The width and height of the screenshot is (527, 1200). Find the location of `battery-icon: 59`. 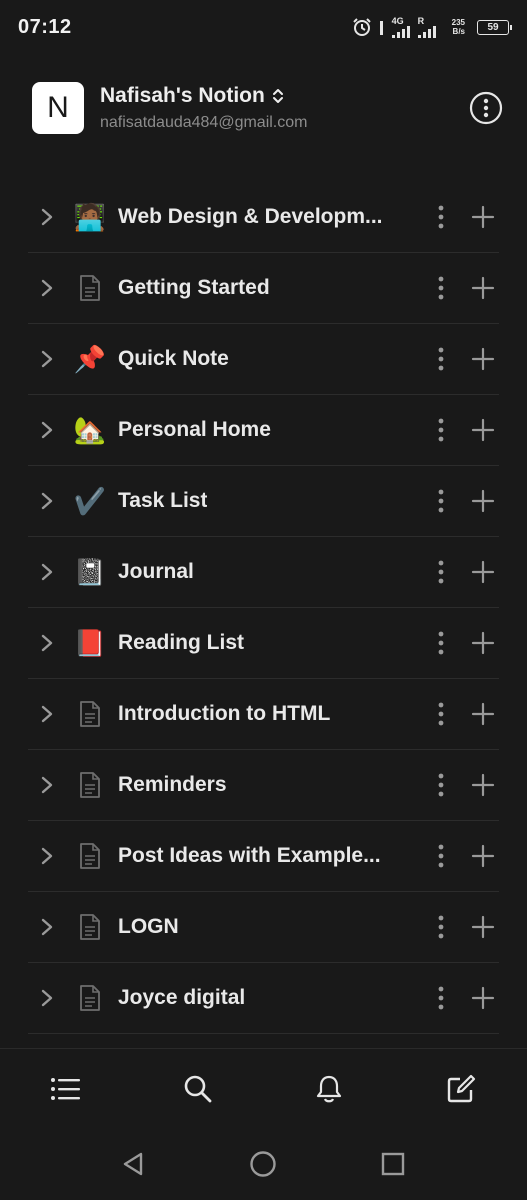

battery-icon: 59 is located at coordinates (494, 27).